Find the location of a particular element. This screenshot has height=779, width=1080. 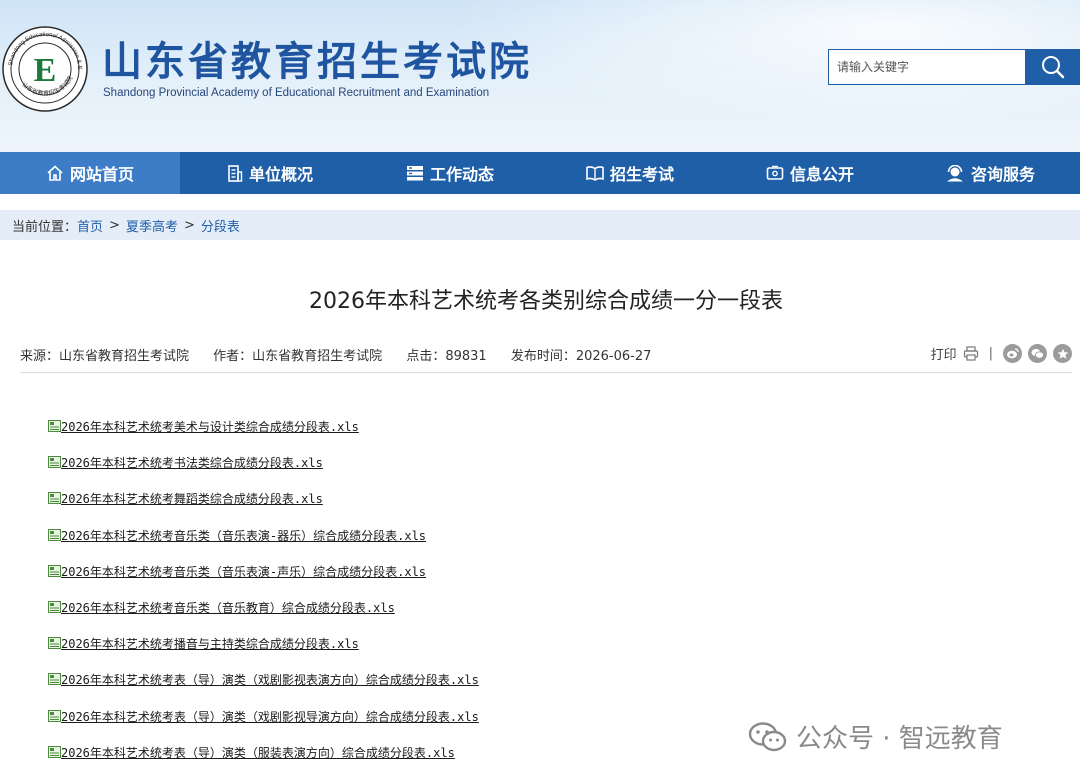

article-title: 2026年本科艺术统考各类别综合成绩一分一段表 is located at coordinates (546, 301).